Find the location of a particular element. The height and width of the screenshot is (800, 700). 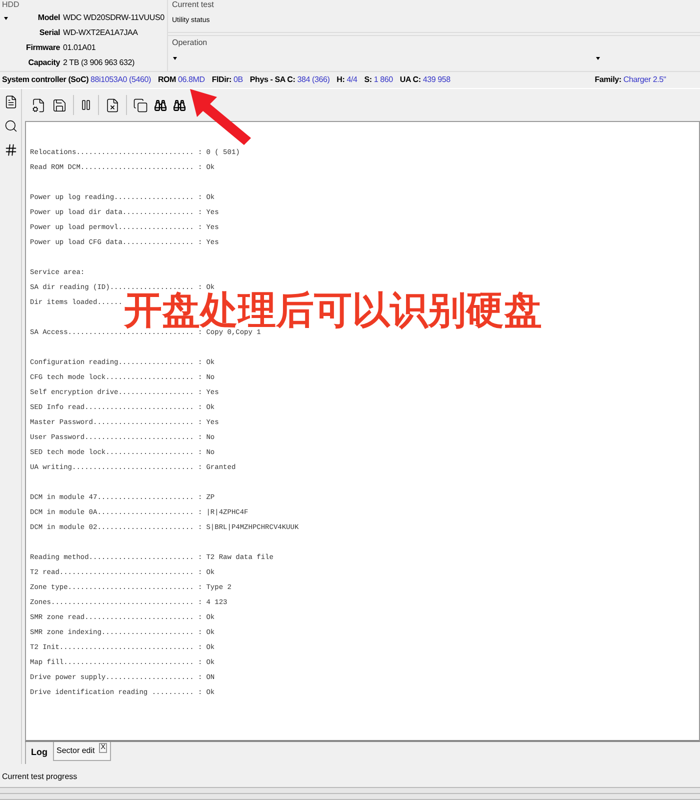

progress-label: Current test progress is located at coordinates (39, 777).